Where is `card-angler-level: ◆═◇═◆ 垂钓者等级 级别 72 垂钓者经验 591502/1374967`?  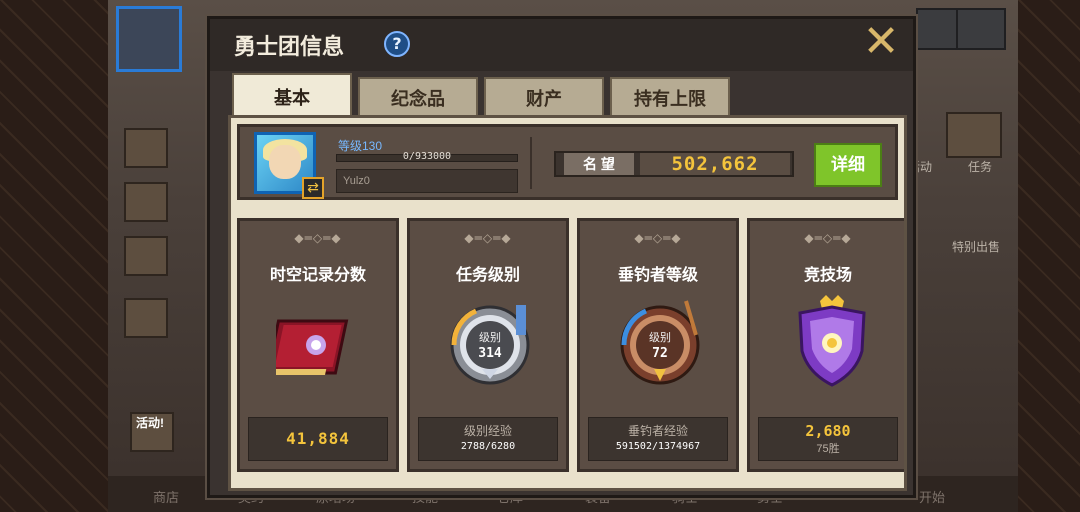
card-angler-level: ◆═◇═◆ 垂钓者等级 级别 72 垂钓者经验 591502/1374967 is located at coordinates (658, 345).